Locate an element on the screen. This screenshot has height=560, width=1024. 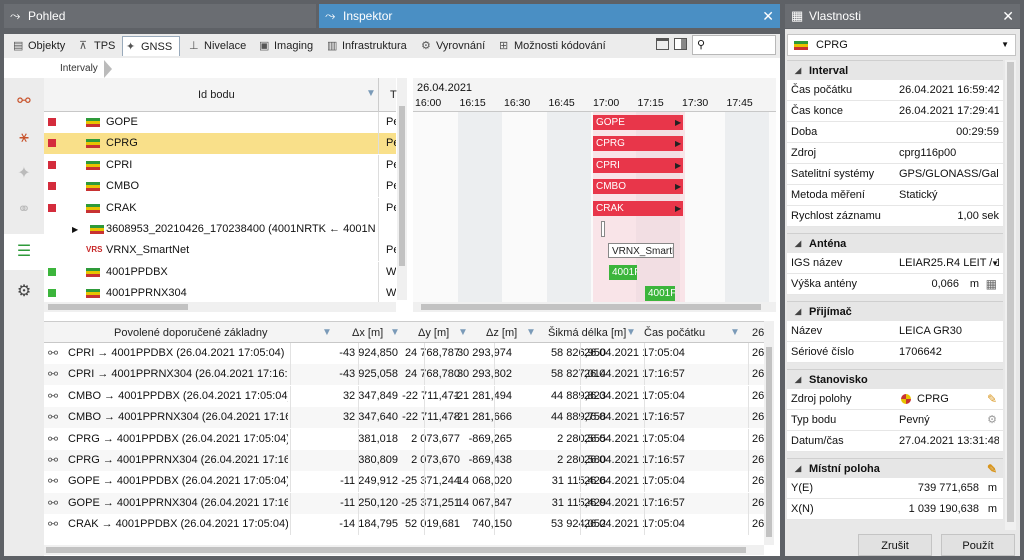
tab-moznosti-kodovani: ⊞ Možnosti kódování is located at coordinates (553, 46).